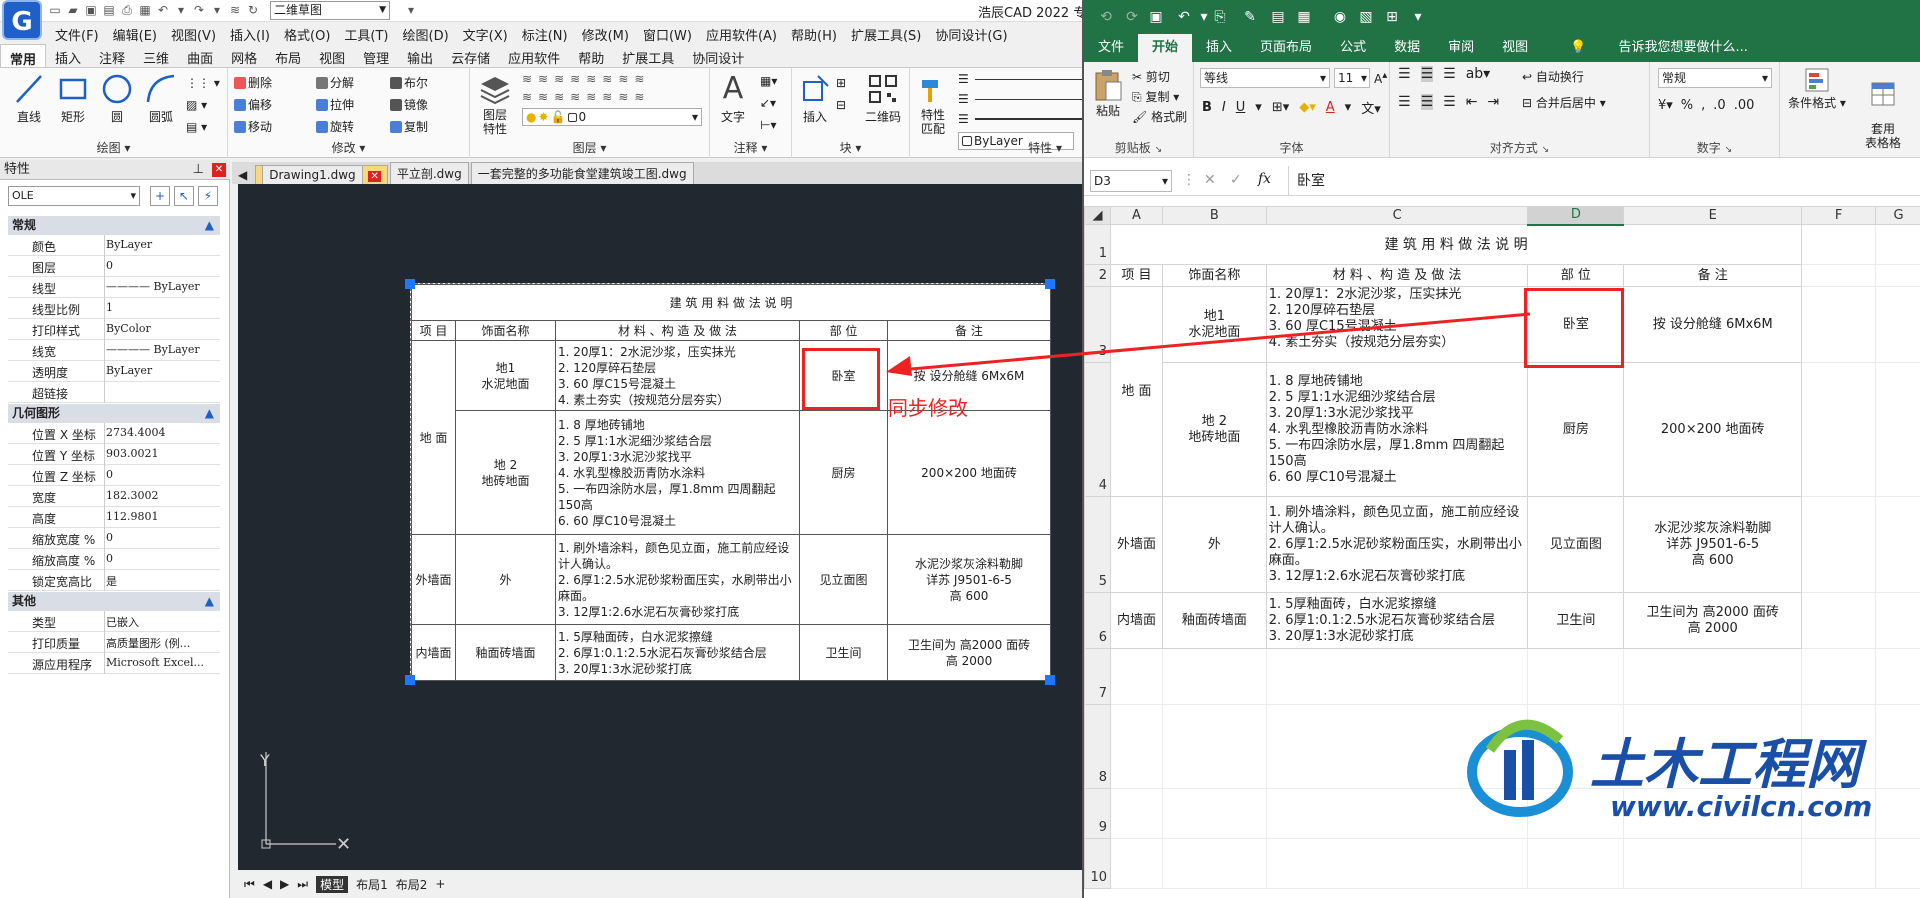 The height and width of the screenshot is (898, 1920). What do you see at coordinates (1050, 284) in the screenshot?
I see `grip-top-right` at bounding box center [1050, 284].